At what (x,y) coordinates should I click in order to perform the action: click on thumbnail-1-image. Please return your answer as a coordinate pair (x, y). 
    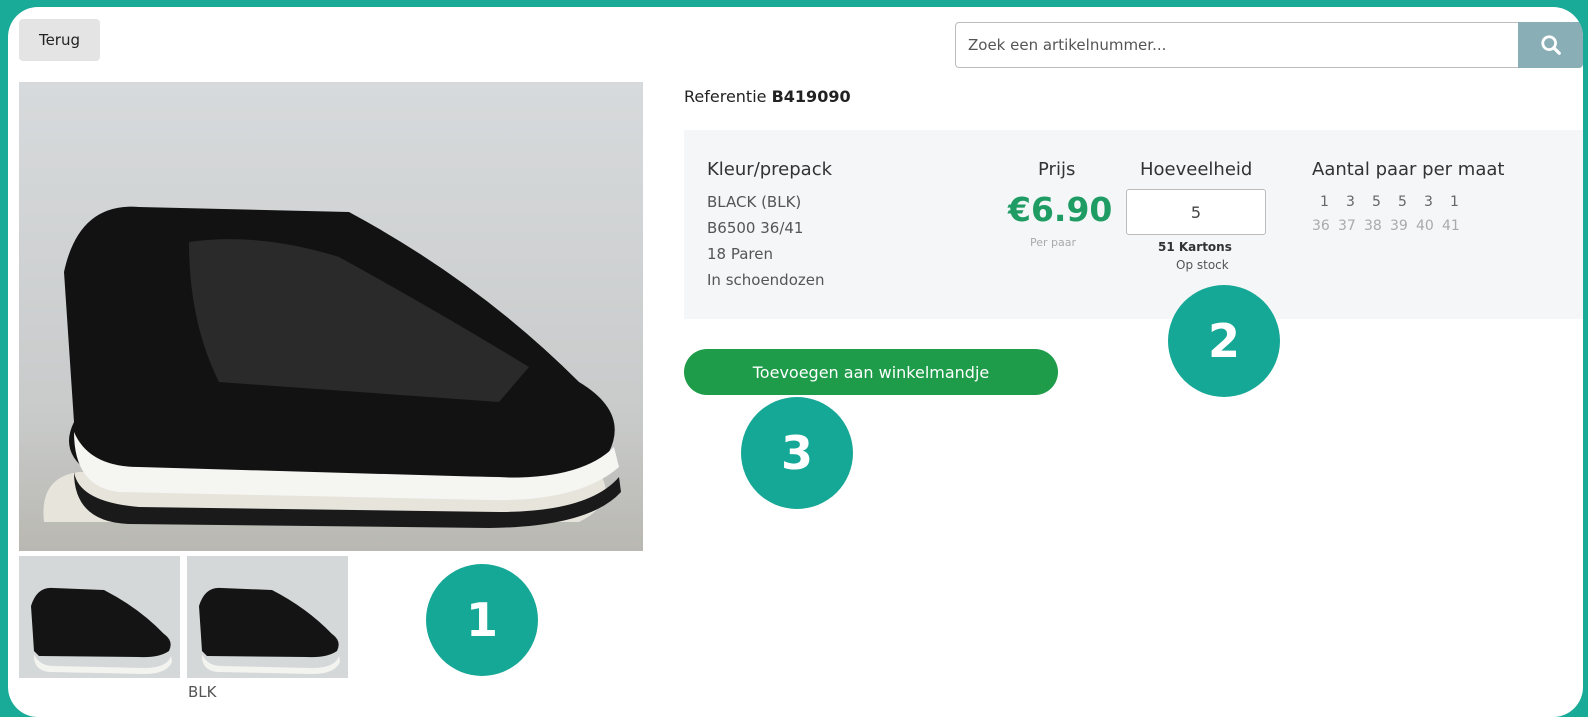
    Looking at the image, I should click on (99, 617).